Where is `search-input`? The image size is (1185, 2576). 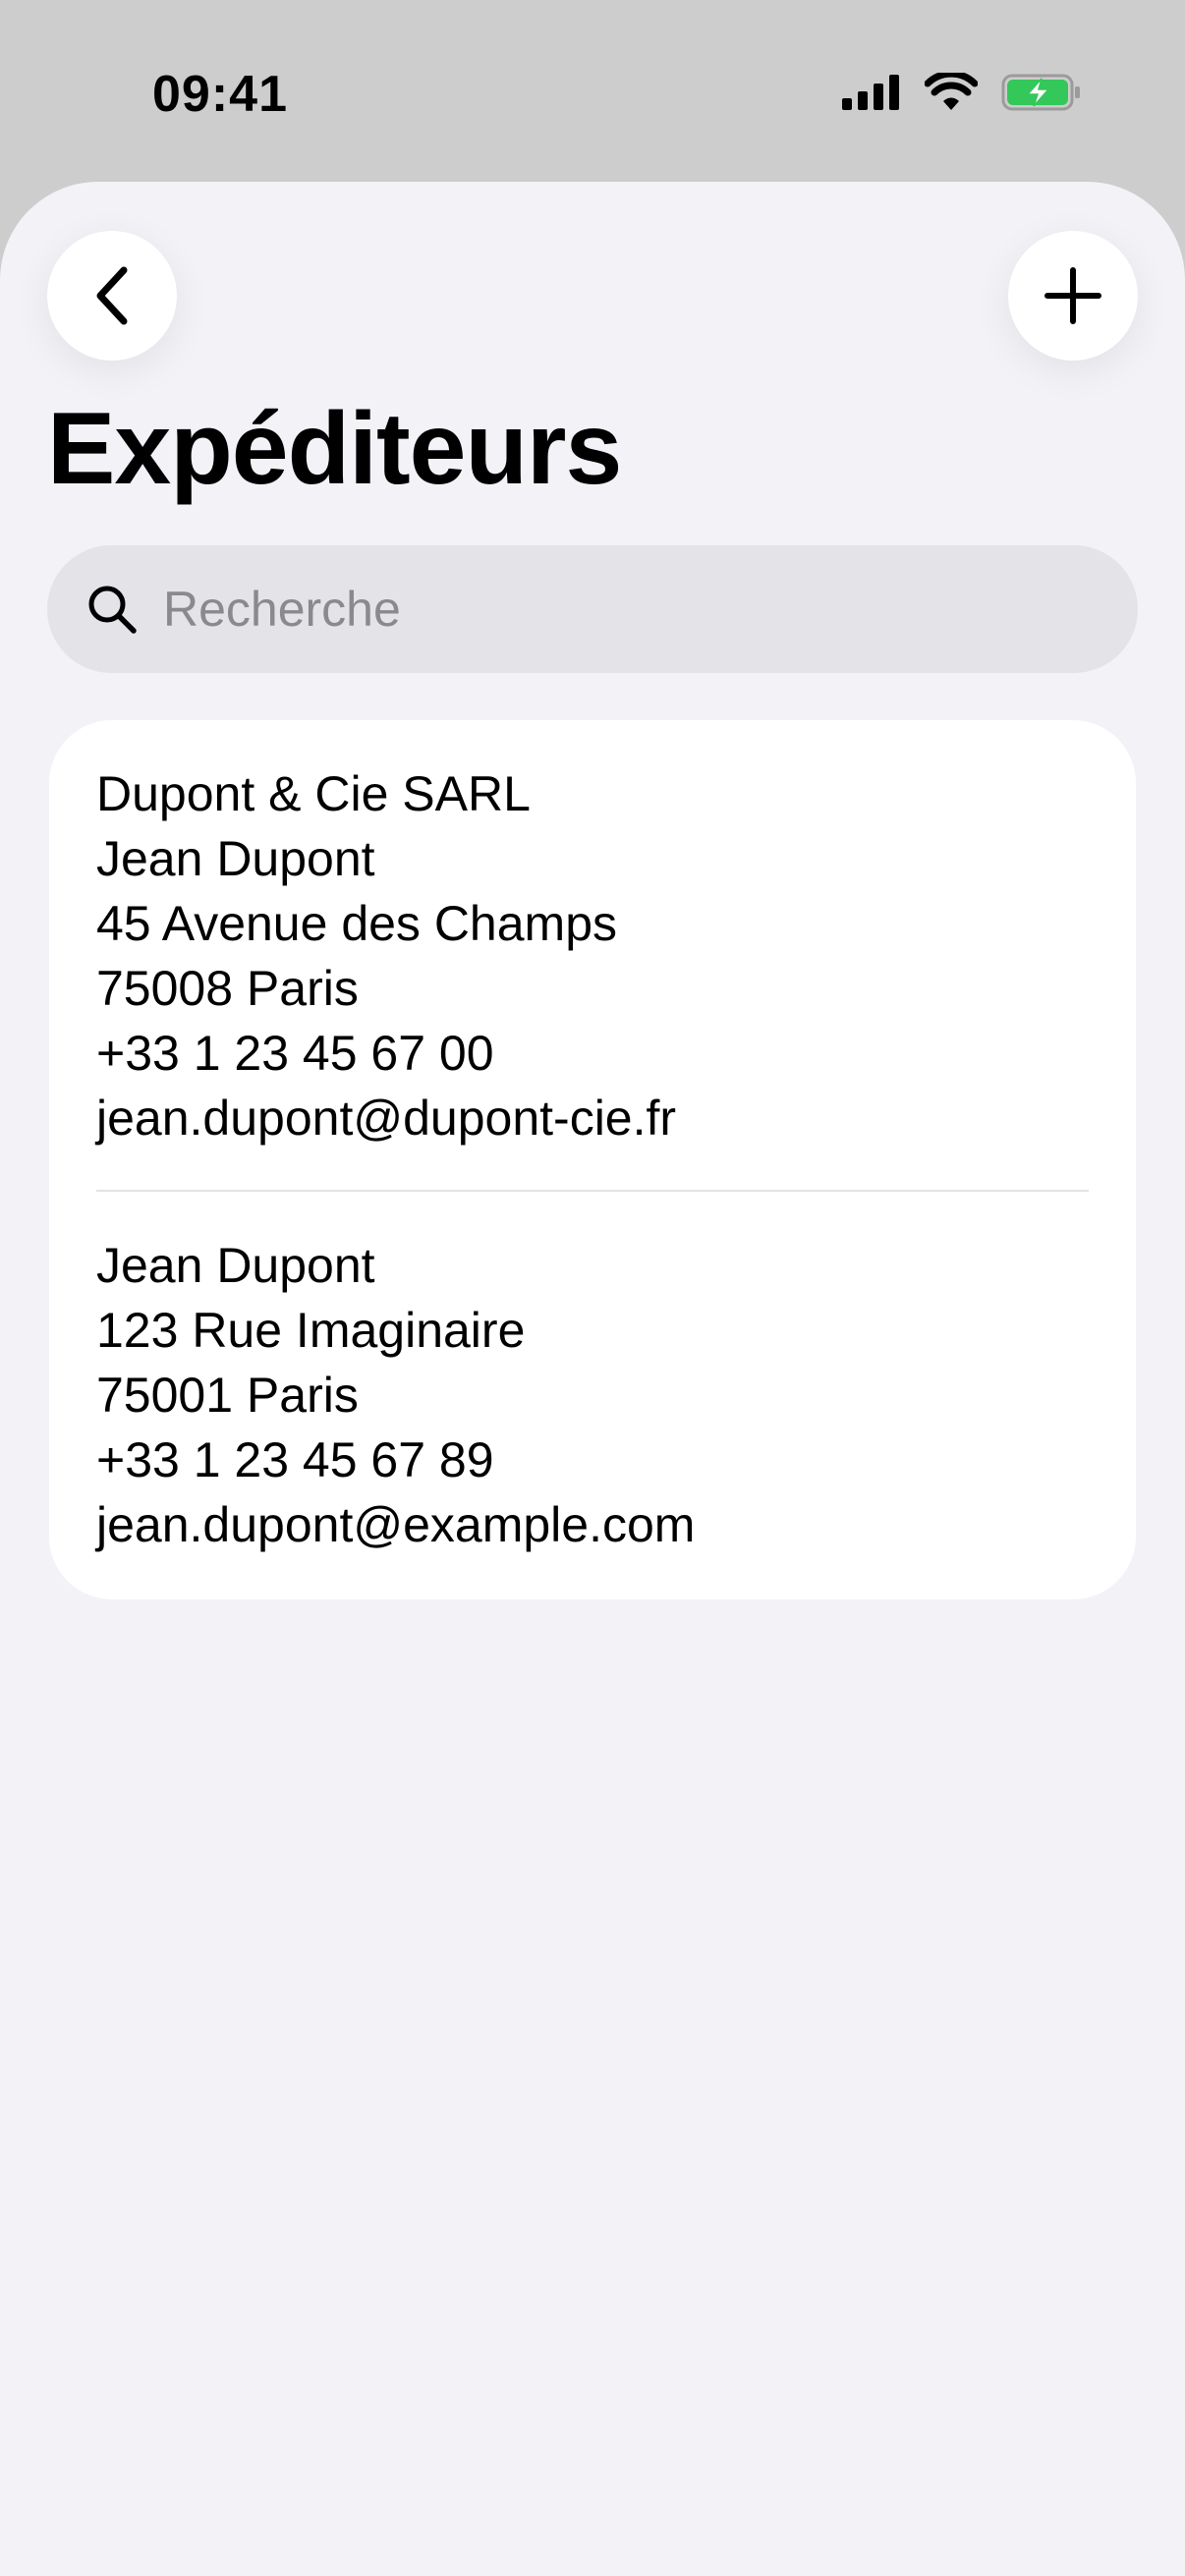
search-input is located at coordinates (603, 609).